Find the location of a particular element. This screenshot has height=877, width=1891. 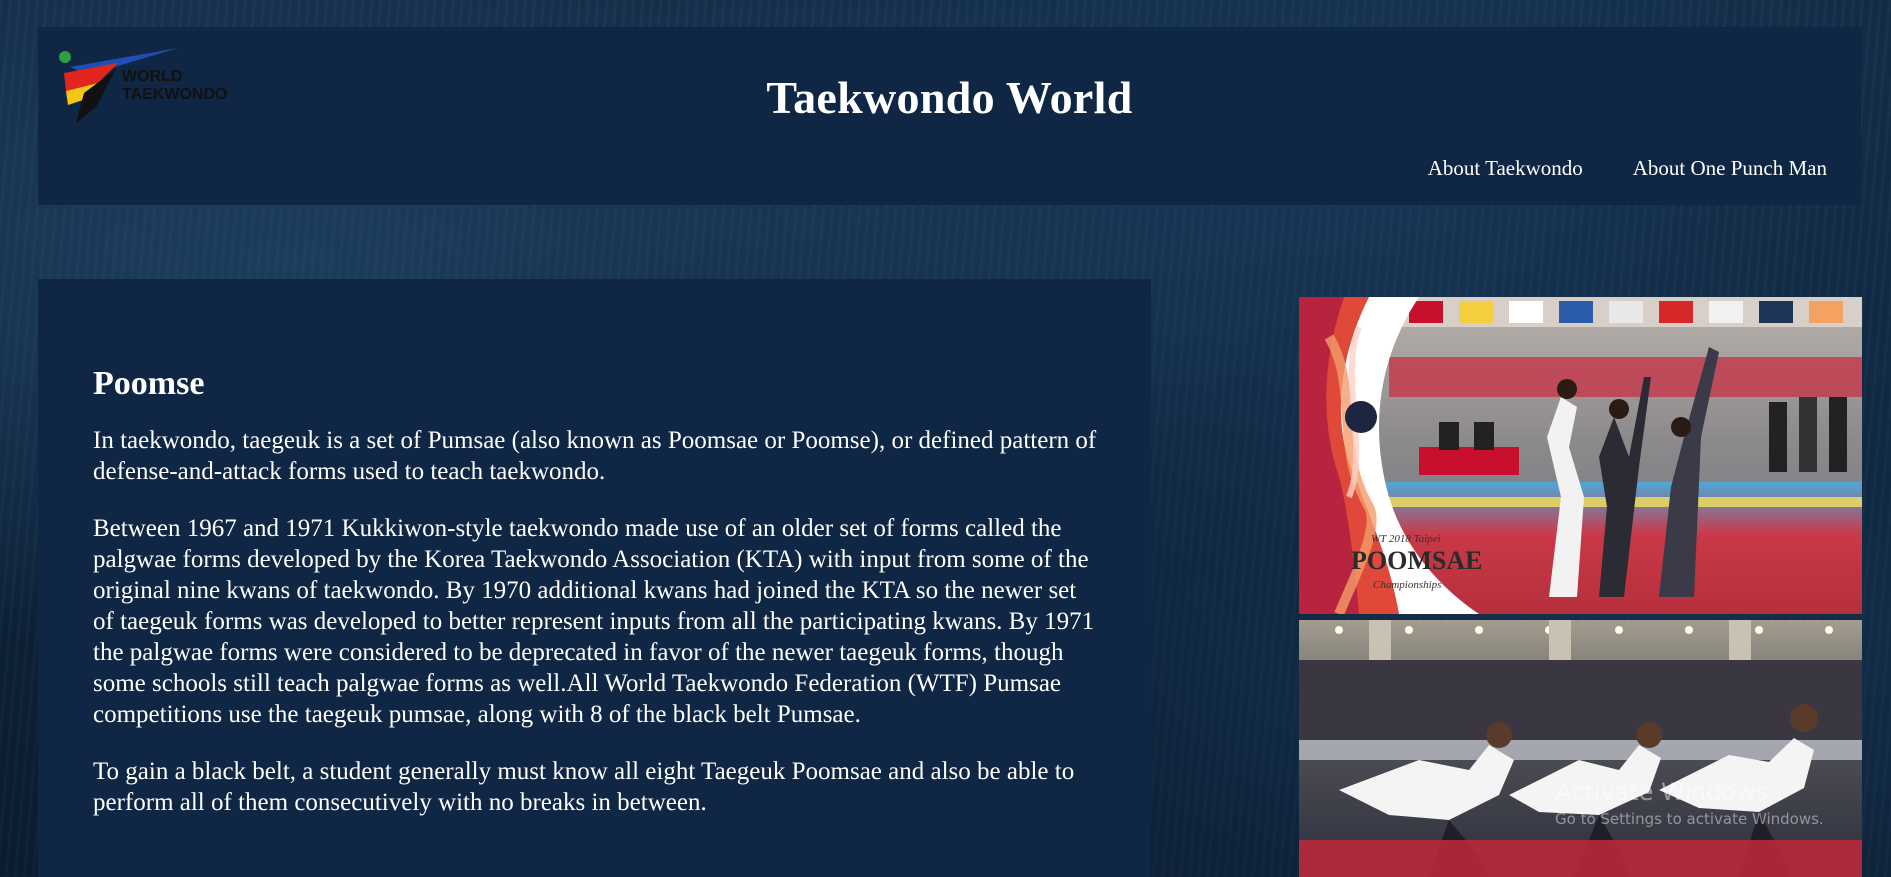

site-title: Taekwondo World is located at coordinates (949, 97).